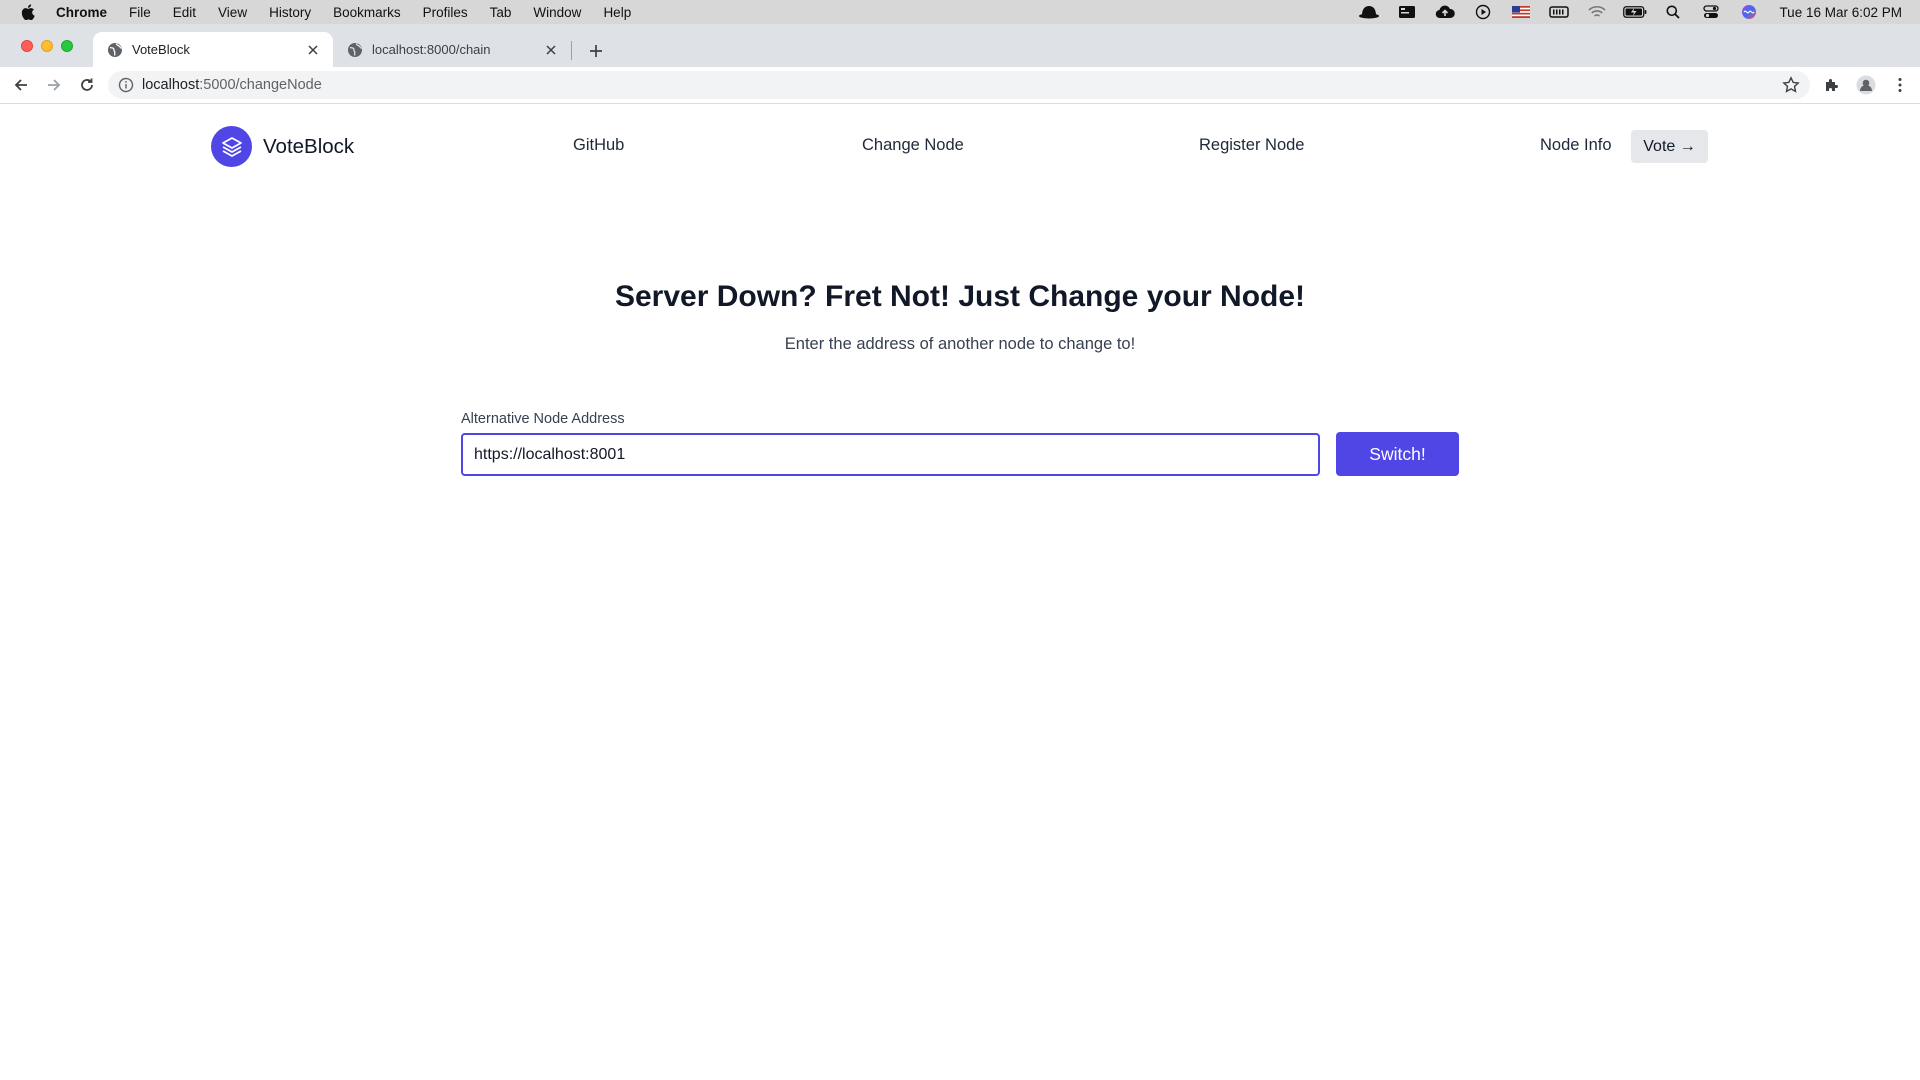 The width and height of the screenshot is (1920, 1080). Describe the element at coordinates (1407, 12) in the screenshot. I see `screen-icon` at that location.